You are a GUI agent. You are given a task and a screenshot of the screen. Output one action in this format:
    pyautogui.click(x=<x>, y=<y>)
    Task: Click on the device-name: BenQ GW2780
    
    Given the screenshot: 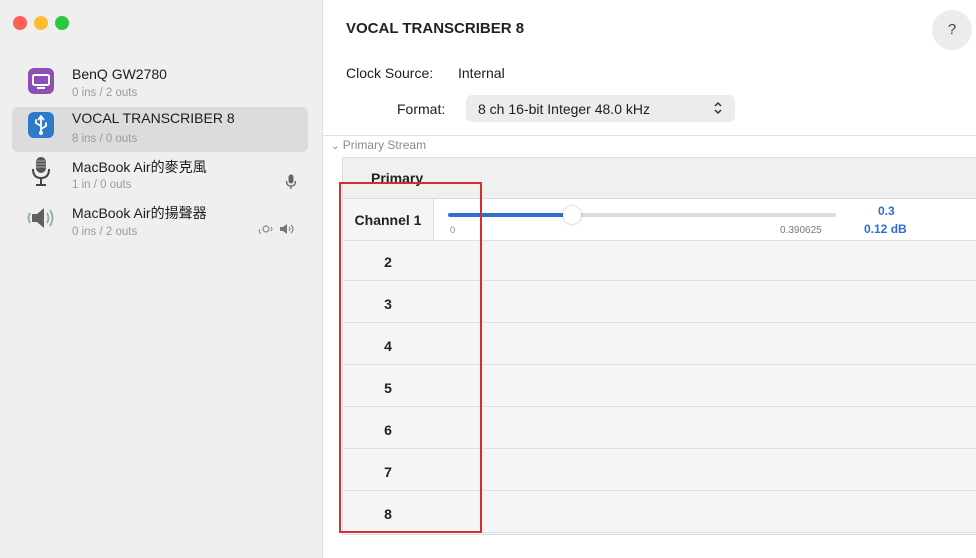 What is the action you would take?
    pyautogui.click(x=119, y=74)
    